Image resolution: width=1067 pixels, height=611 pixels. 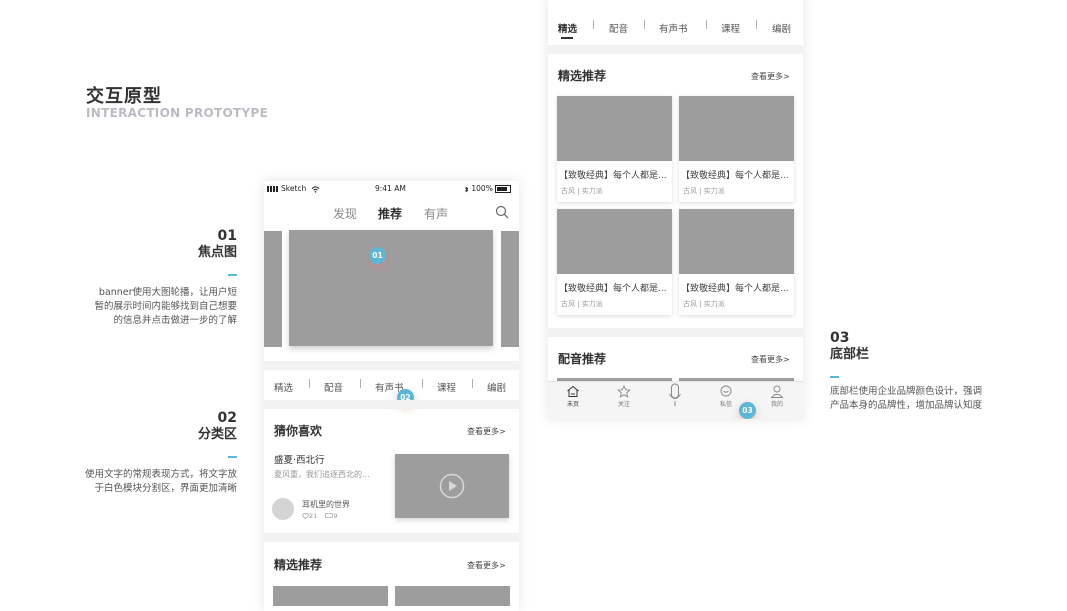 What do you see at coordinates (930, 399) in the screenshot?
I see `annotation-description: 底部栏使用企业品牌颜色设计，强调 产品本身的品牌性，增加品牌认知度` at bounding box center [930, 399].